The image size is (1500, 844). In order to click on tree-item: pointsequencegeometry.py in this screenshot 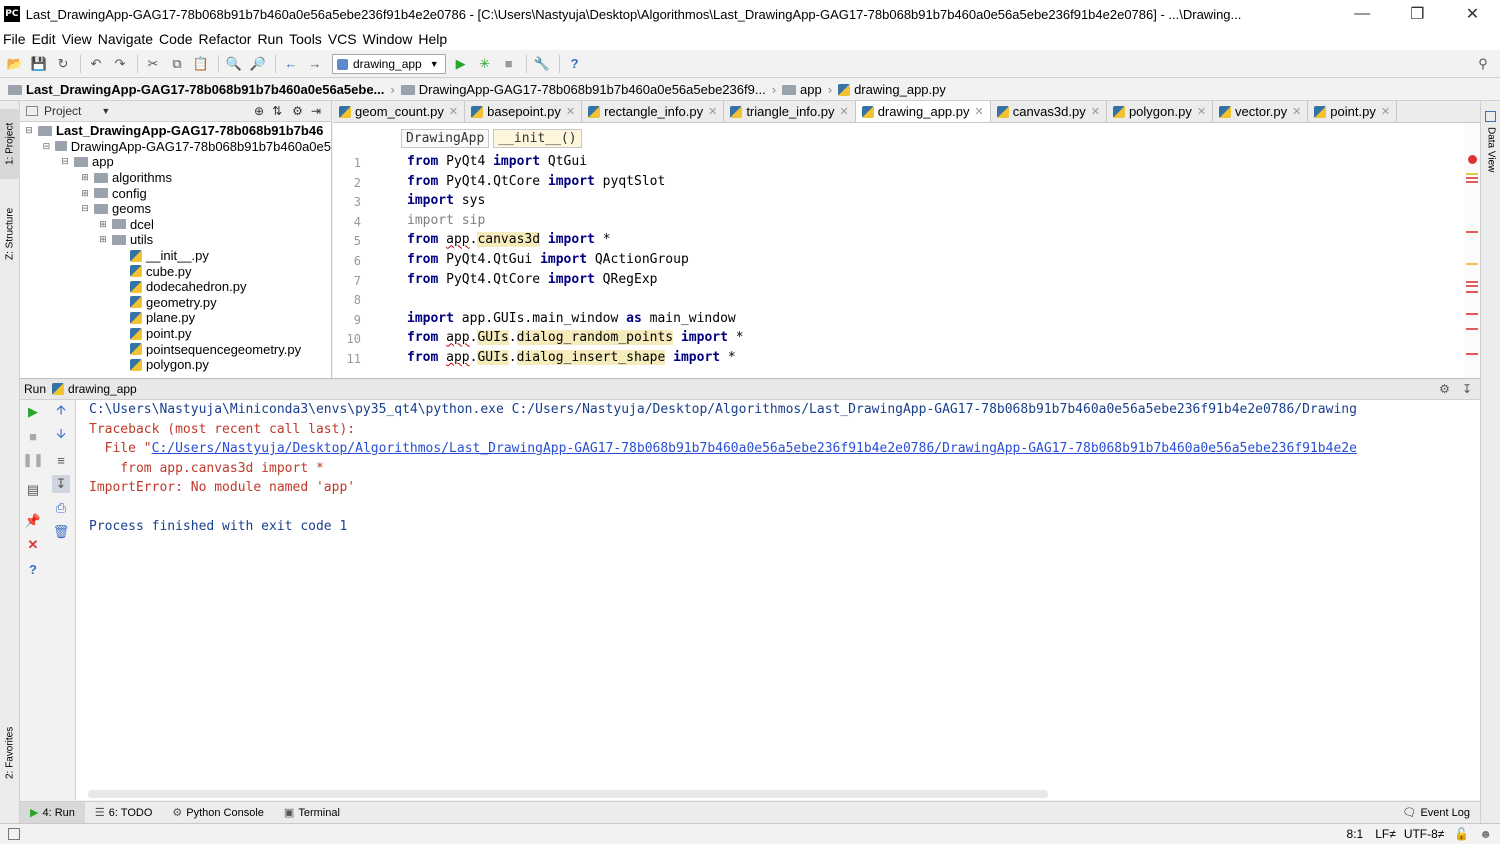, I will do `click(175, 349)`.